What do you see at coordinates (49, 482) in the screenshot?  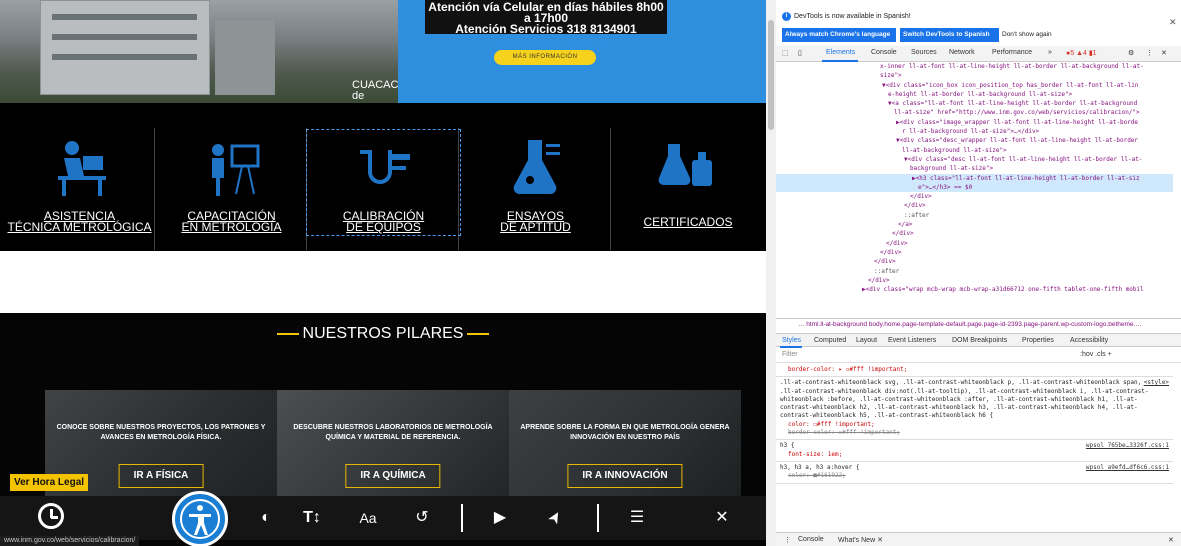 I see `legal-time-button: Ver Hora Legal` at bounding box center [49, 482].